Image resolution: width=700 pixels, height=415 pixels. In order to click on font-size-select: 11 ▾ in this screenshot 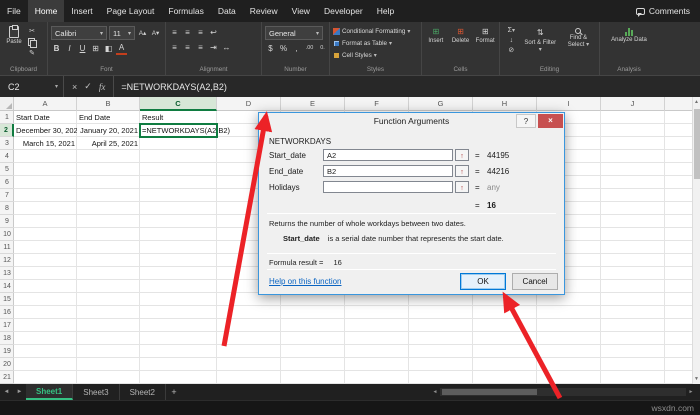, I will do `click(122, 33)`.